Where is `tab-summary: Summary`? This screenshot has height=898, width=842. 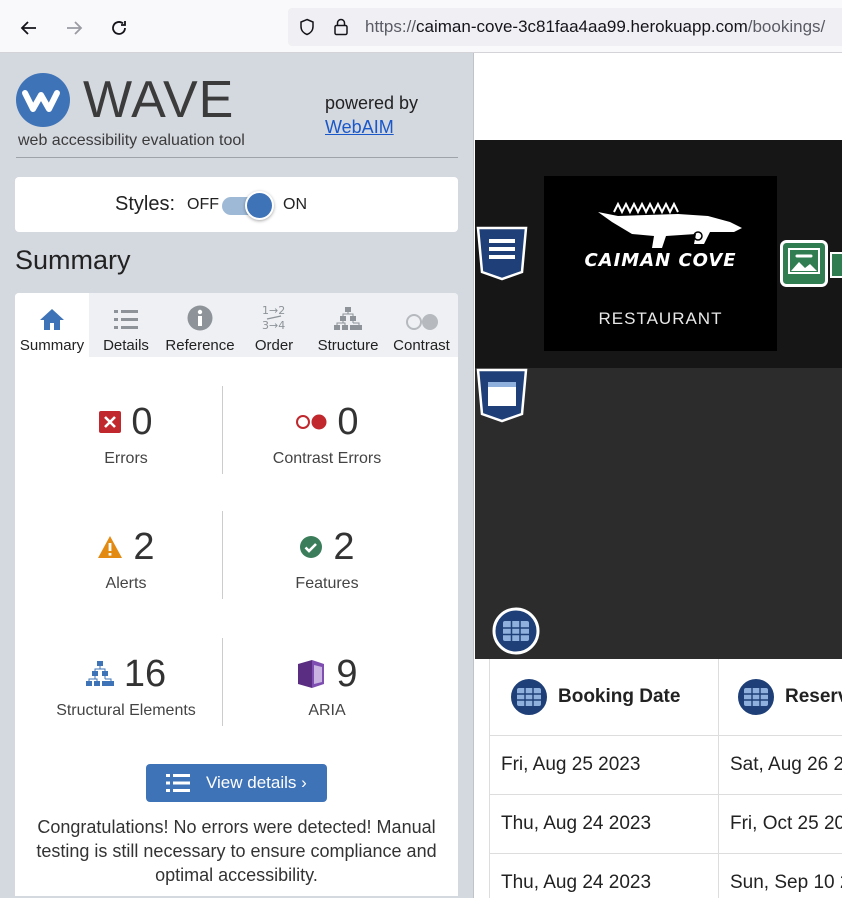
tab-summary: Summary is located at coordinates (52, 325).